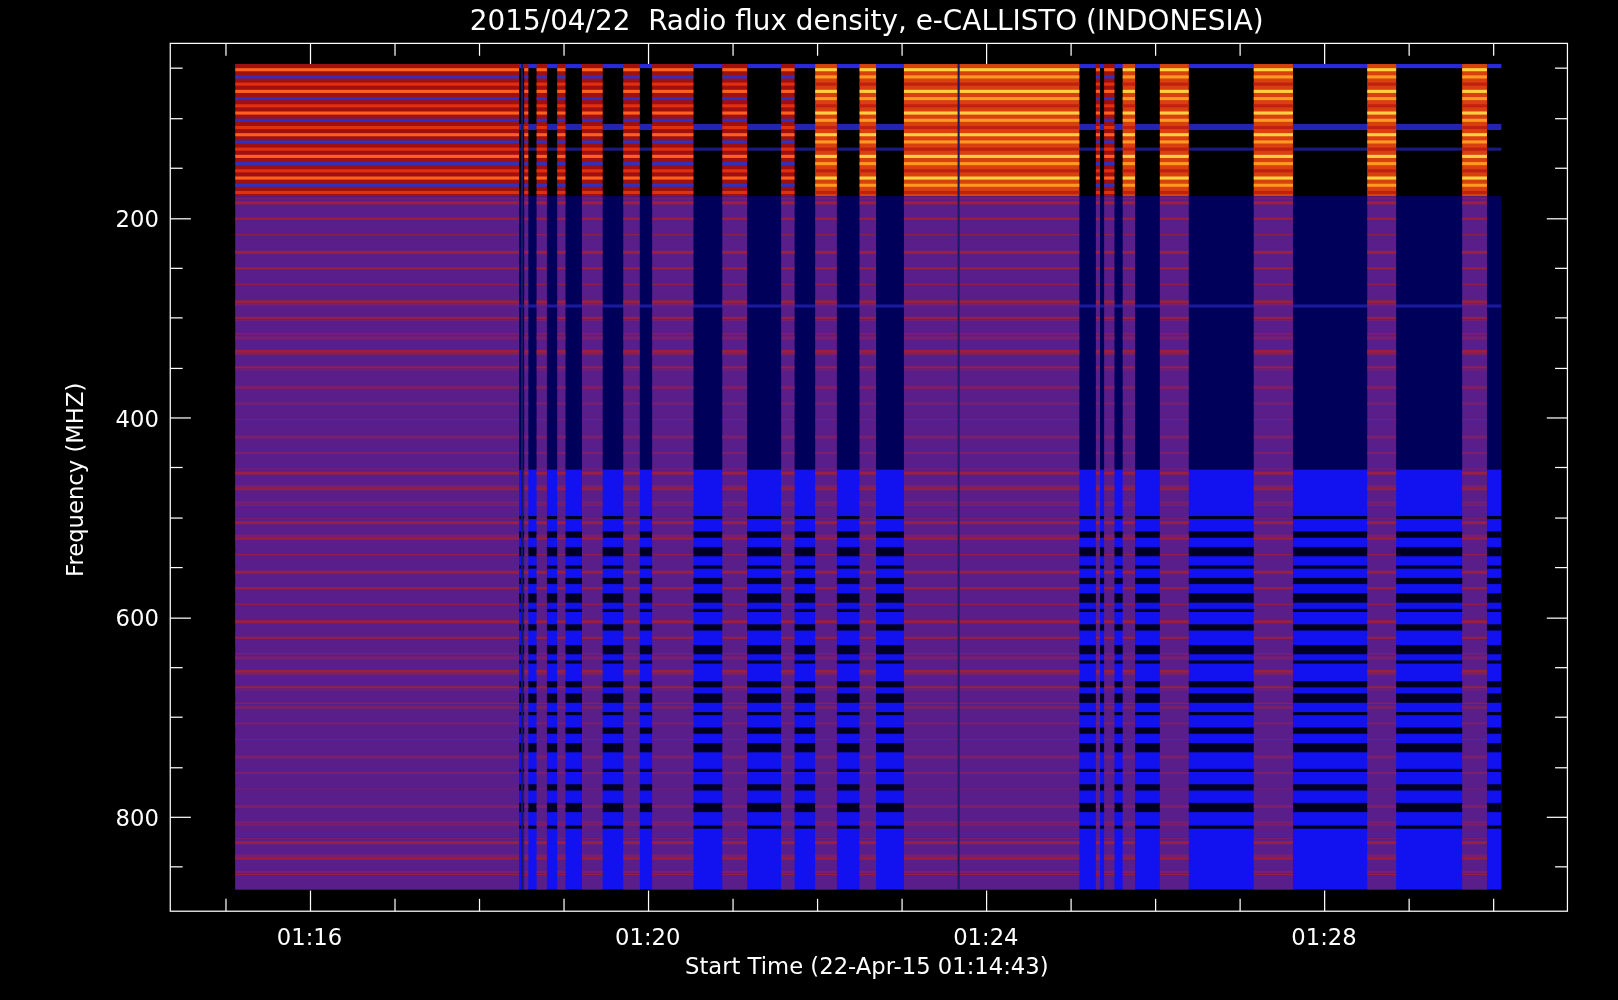 The height and width of the screenshot is (1000, 1618). I want to click on tick-label: 400, so click(137, 418).